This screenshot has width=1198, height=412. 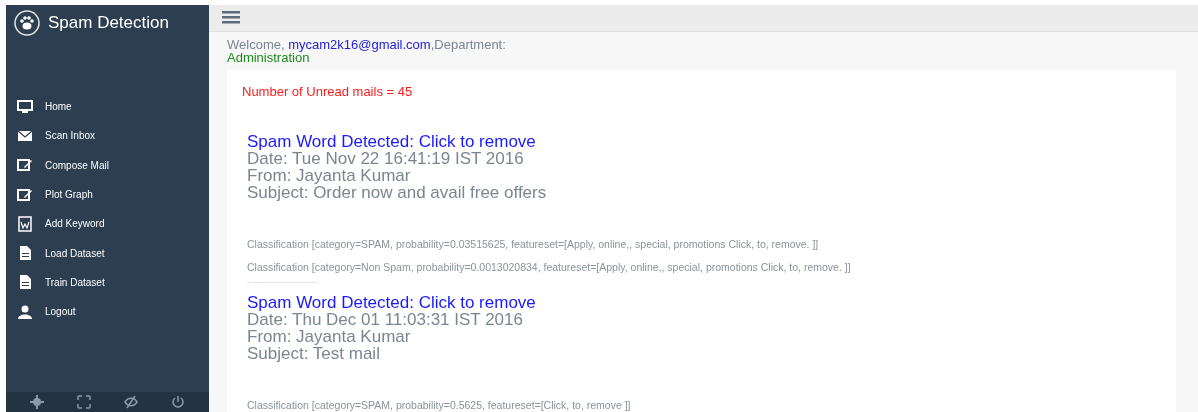 What do you see at coordinates (75, 253) in the screenshot?
I see `sidebar-item: Load Dataset` at bounding box center [75, 253].